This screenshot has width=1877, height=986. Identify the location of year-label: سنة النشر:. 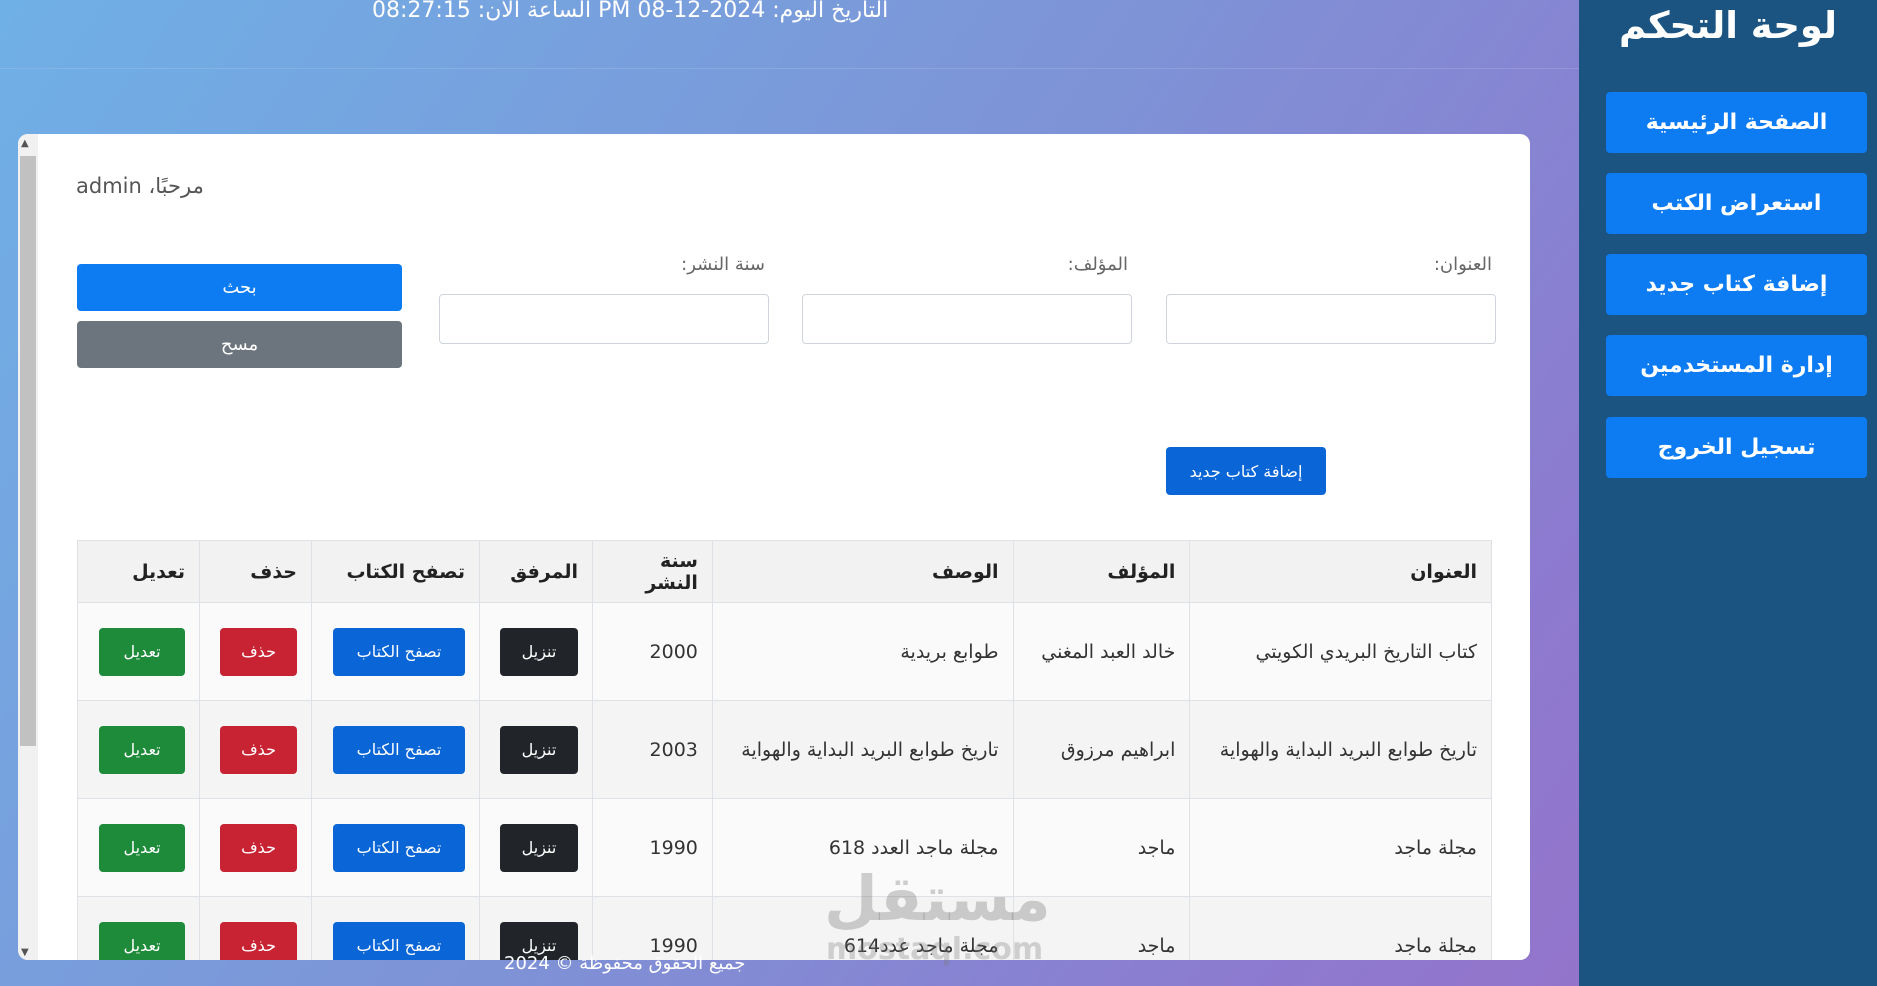
(723, 264).